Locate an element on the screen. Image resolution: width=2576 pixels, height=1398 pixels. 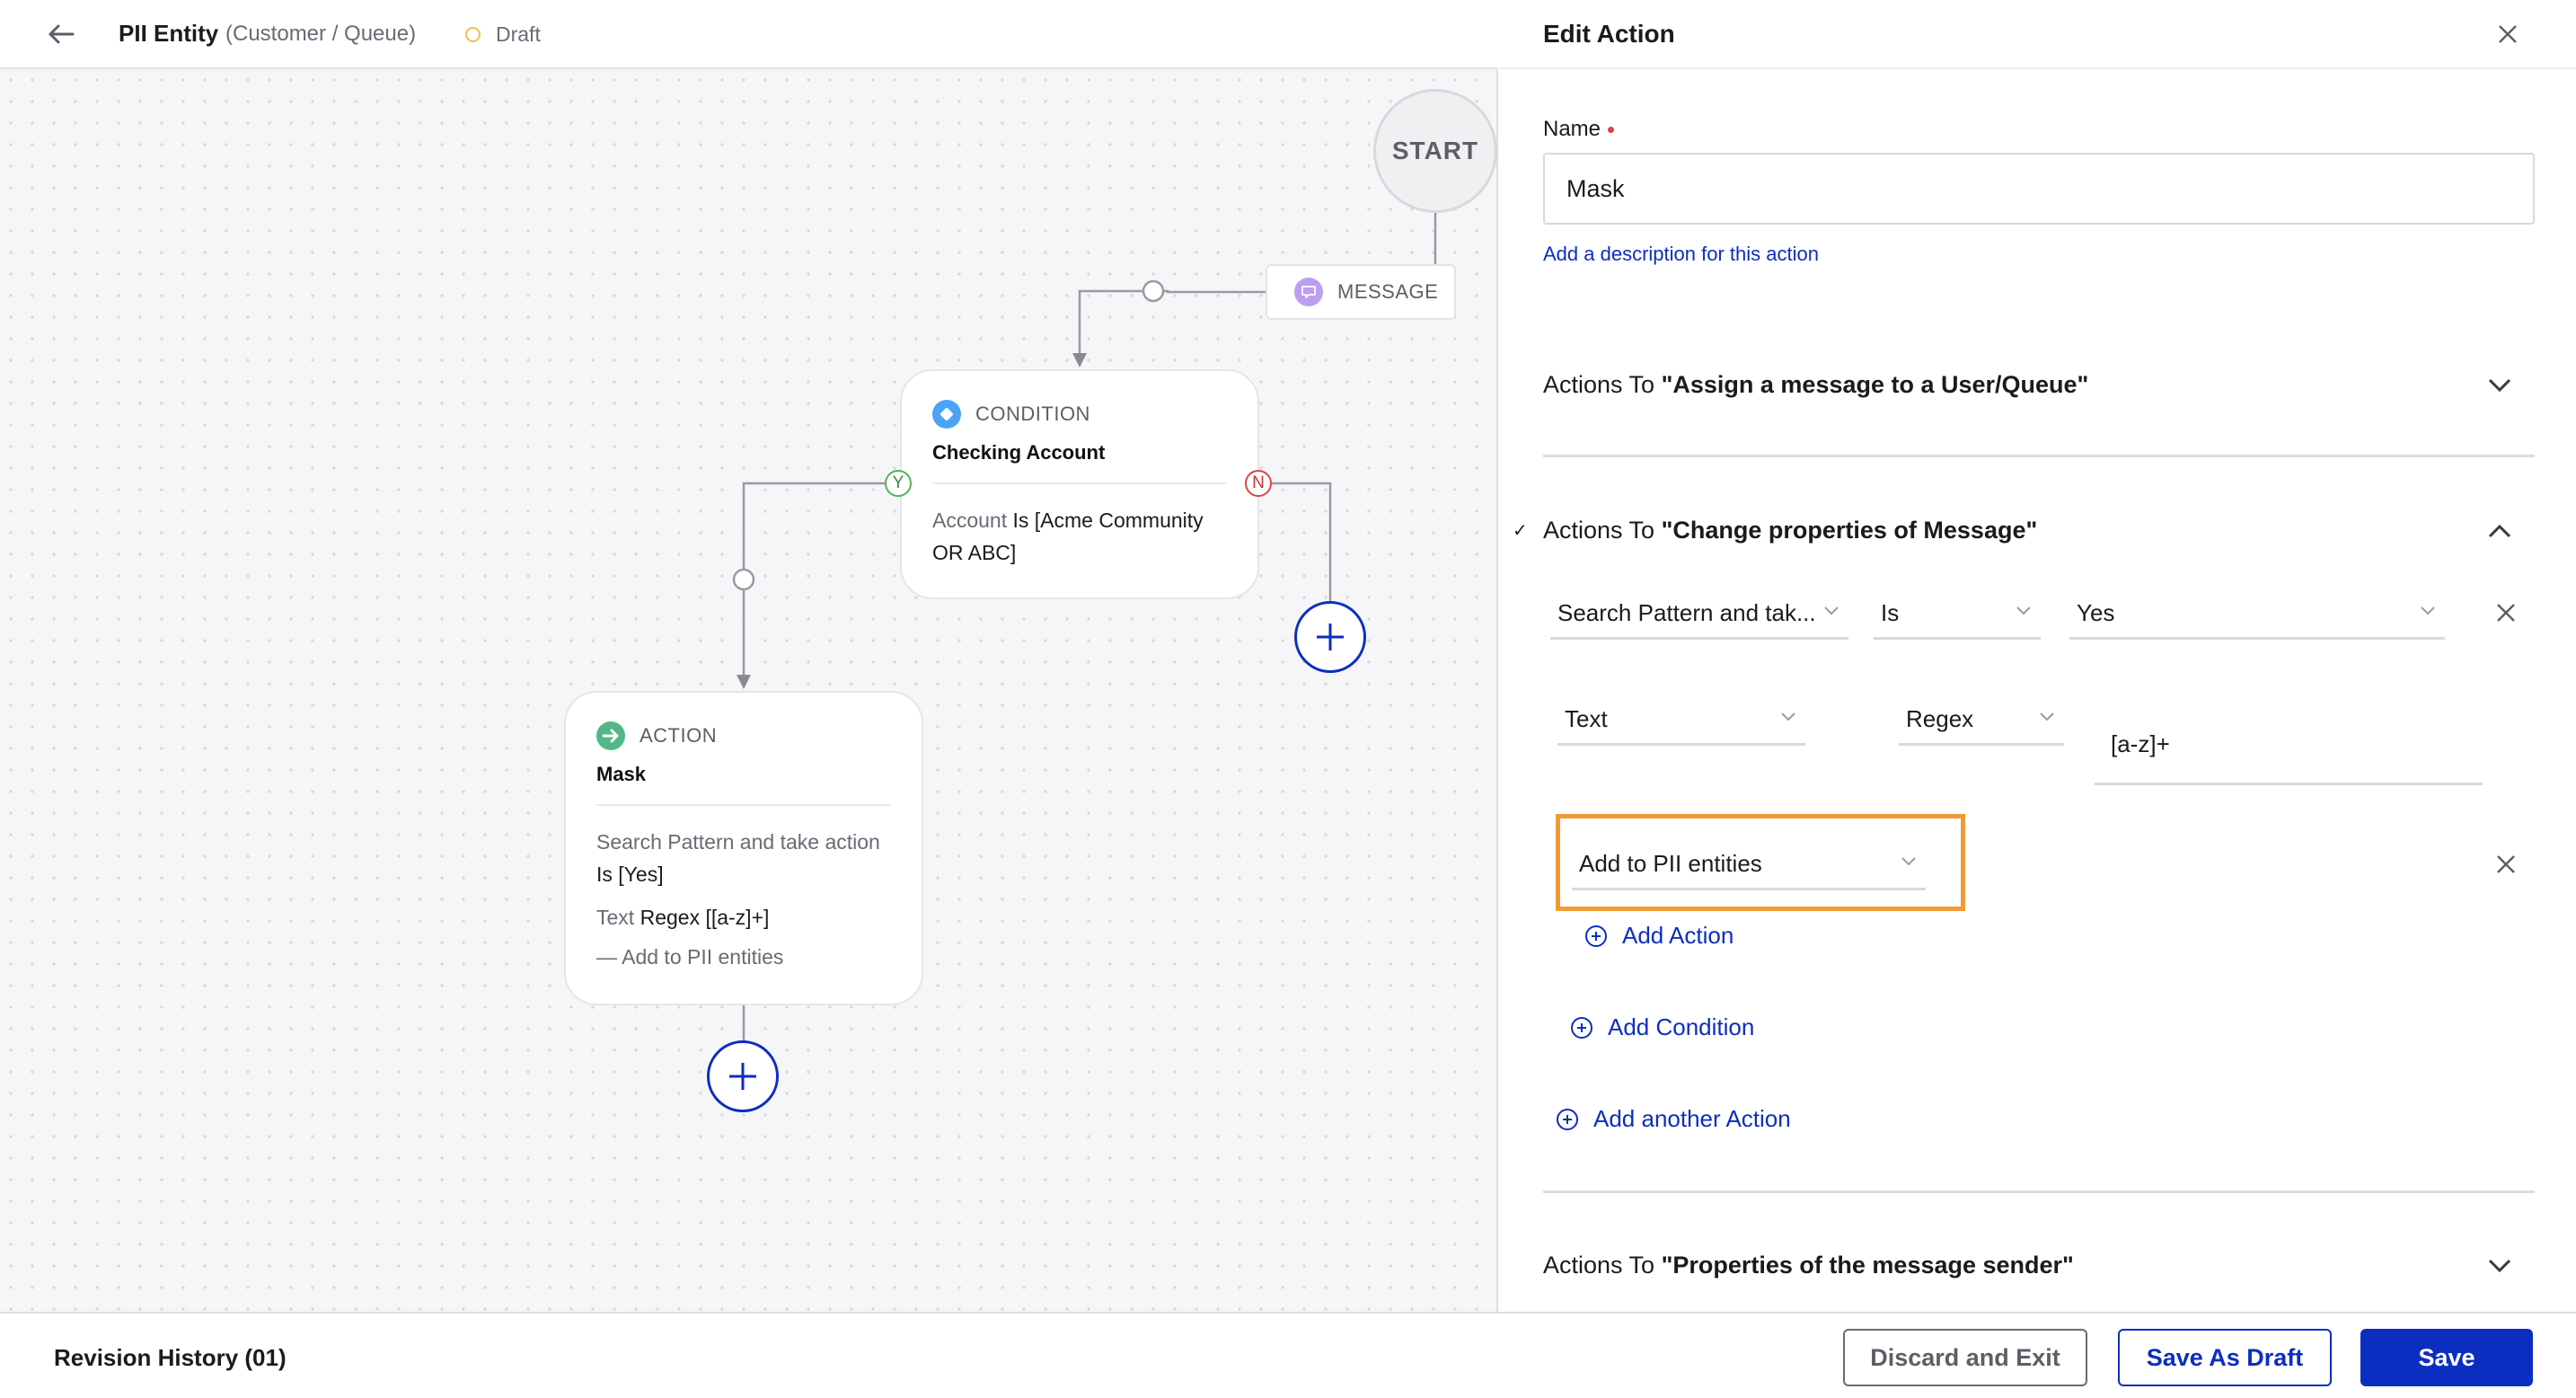
remove-rule-button is located at coordinates (2506, 613).